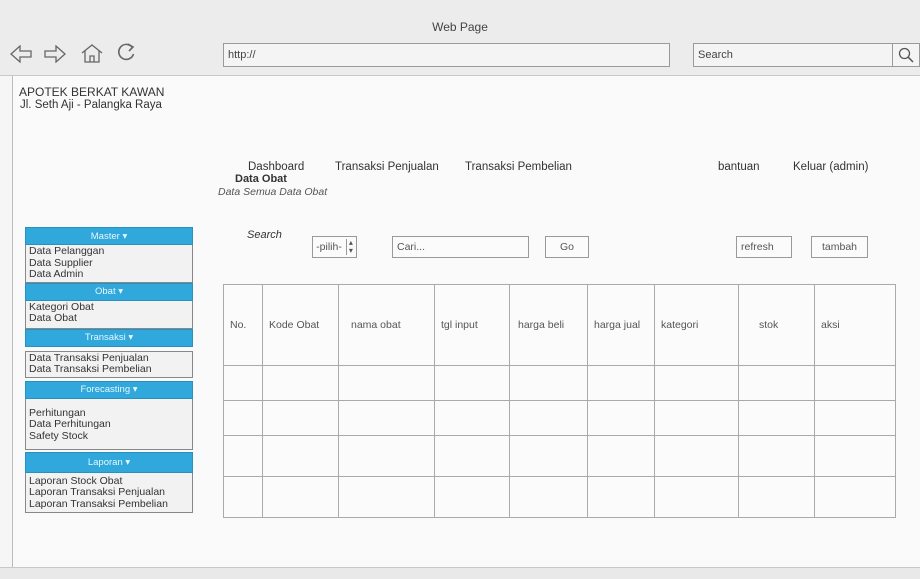  What do you see at coordinates (109, 337) in the screenshot?
I see `sidebar-section-transaksi: Transaksi ▾` at bounding box center [109, 337].